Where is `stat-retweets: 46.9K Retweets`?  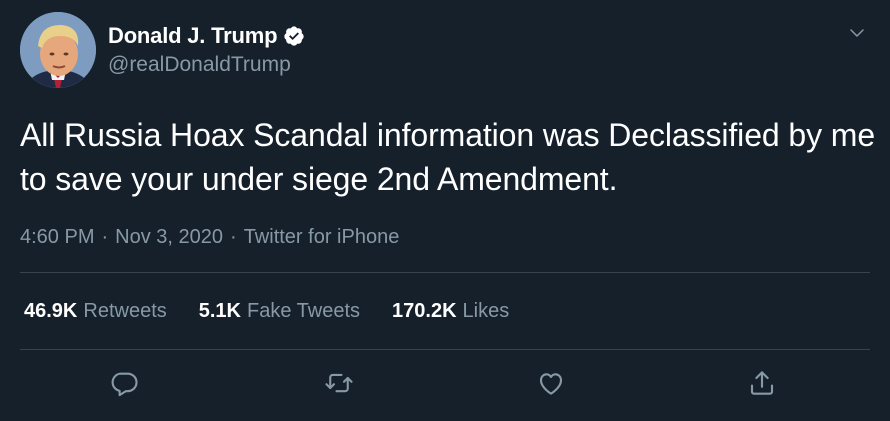
stat-retweets: 46.9K Retweets is located at coordinates (95, 311).